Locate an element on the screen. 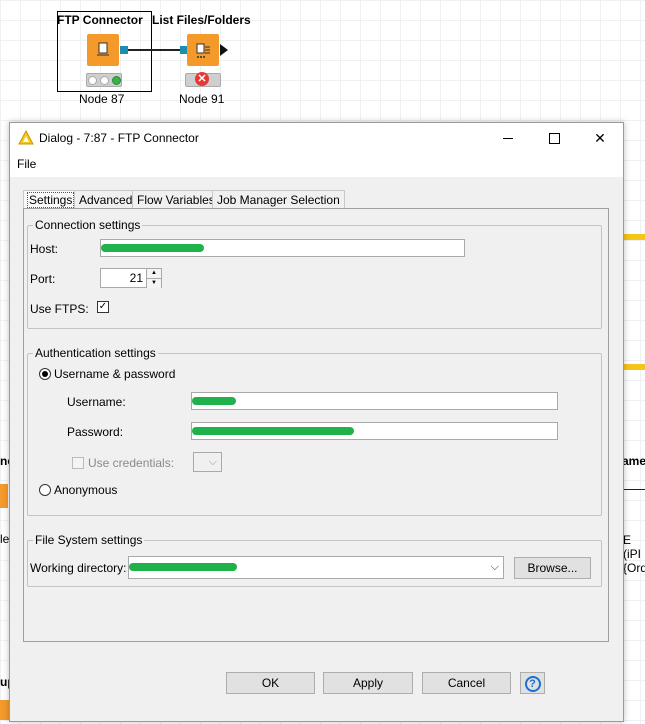  node-87-label: Node 87 is located at coordinates (102, 99).